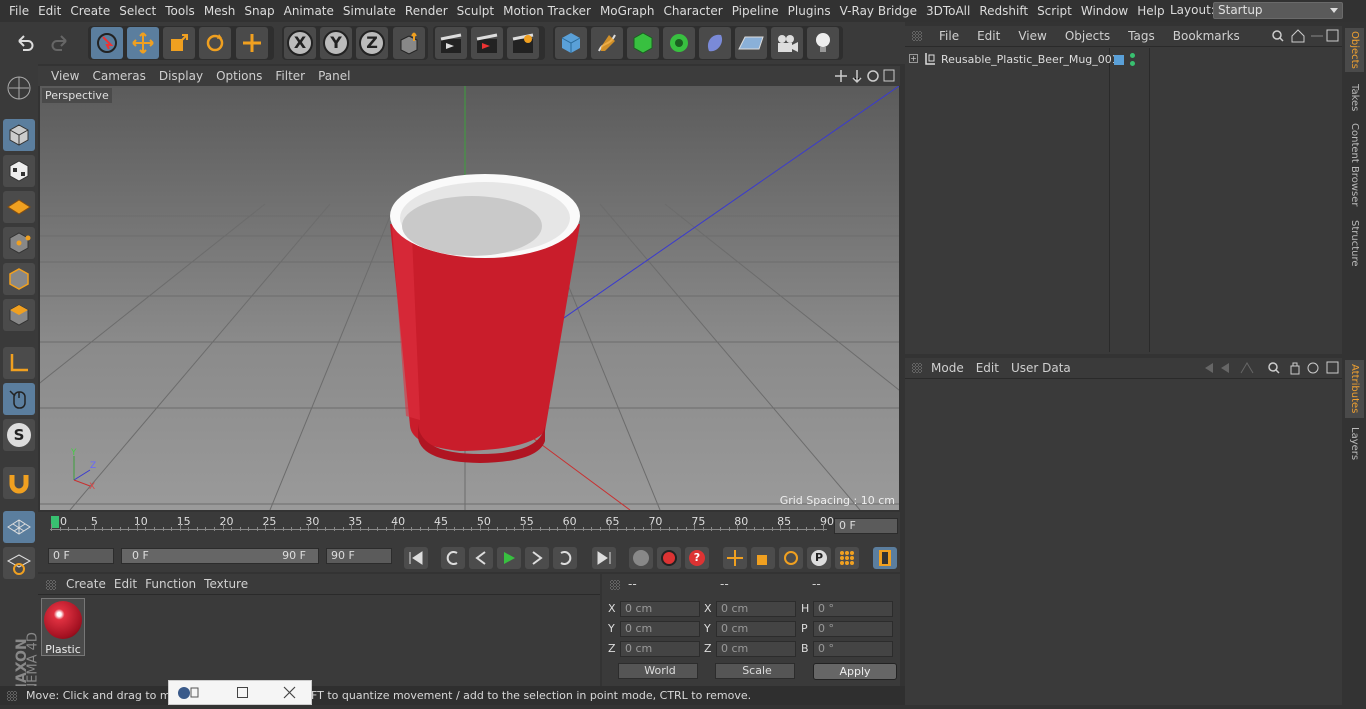 Image resolution: width=1366 pixels, height=709 pixels. Describe the element at coordinates (453, 558) in the screenshot. I see `prev-key-button` at that location.